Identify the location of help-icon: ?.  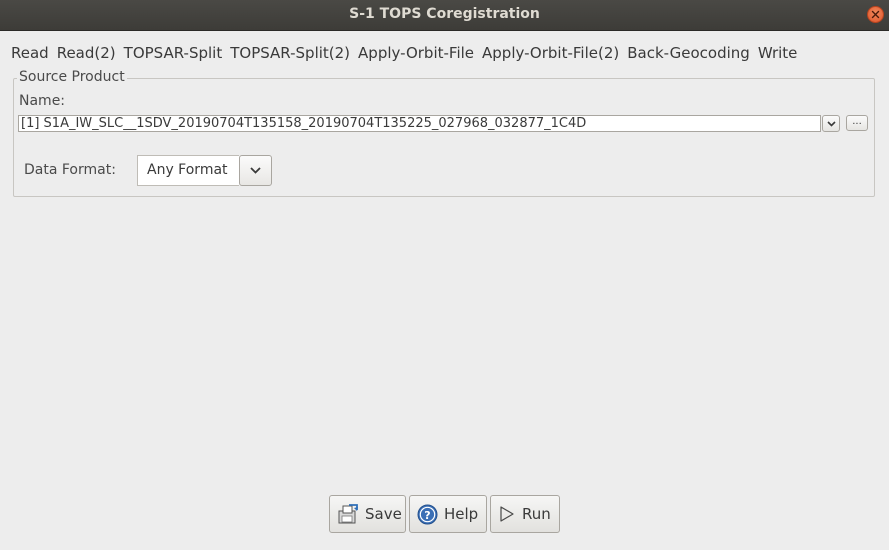
(427, 514).